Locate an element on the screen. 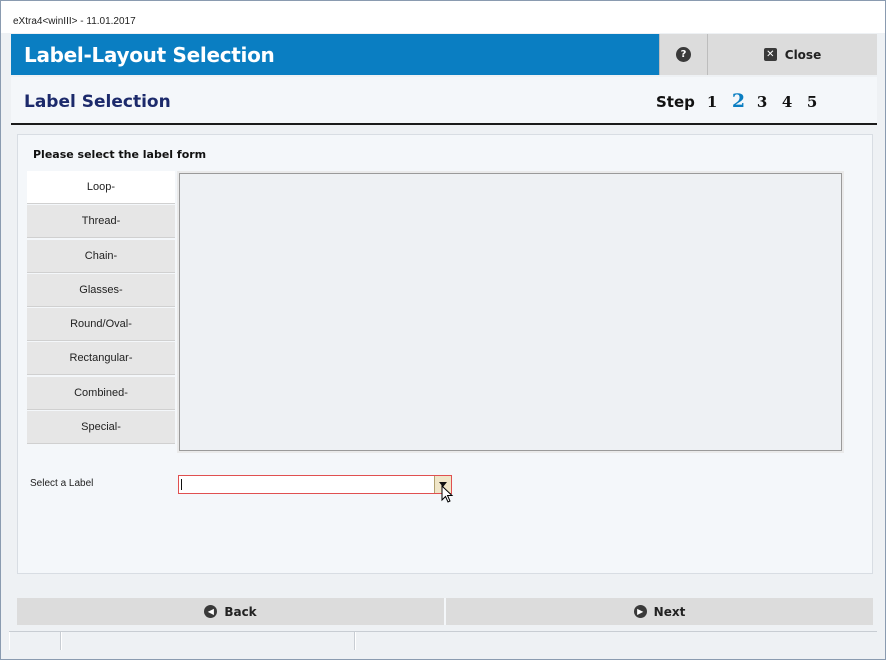 The height and width of the screenshot is (660, 886). step-1: 1 is located at coordinates (712, 102).